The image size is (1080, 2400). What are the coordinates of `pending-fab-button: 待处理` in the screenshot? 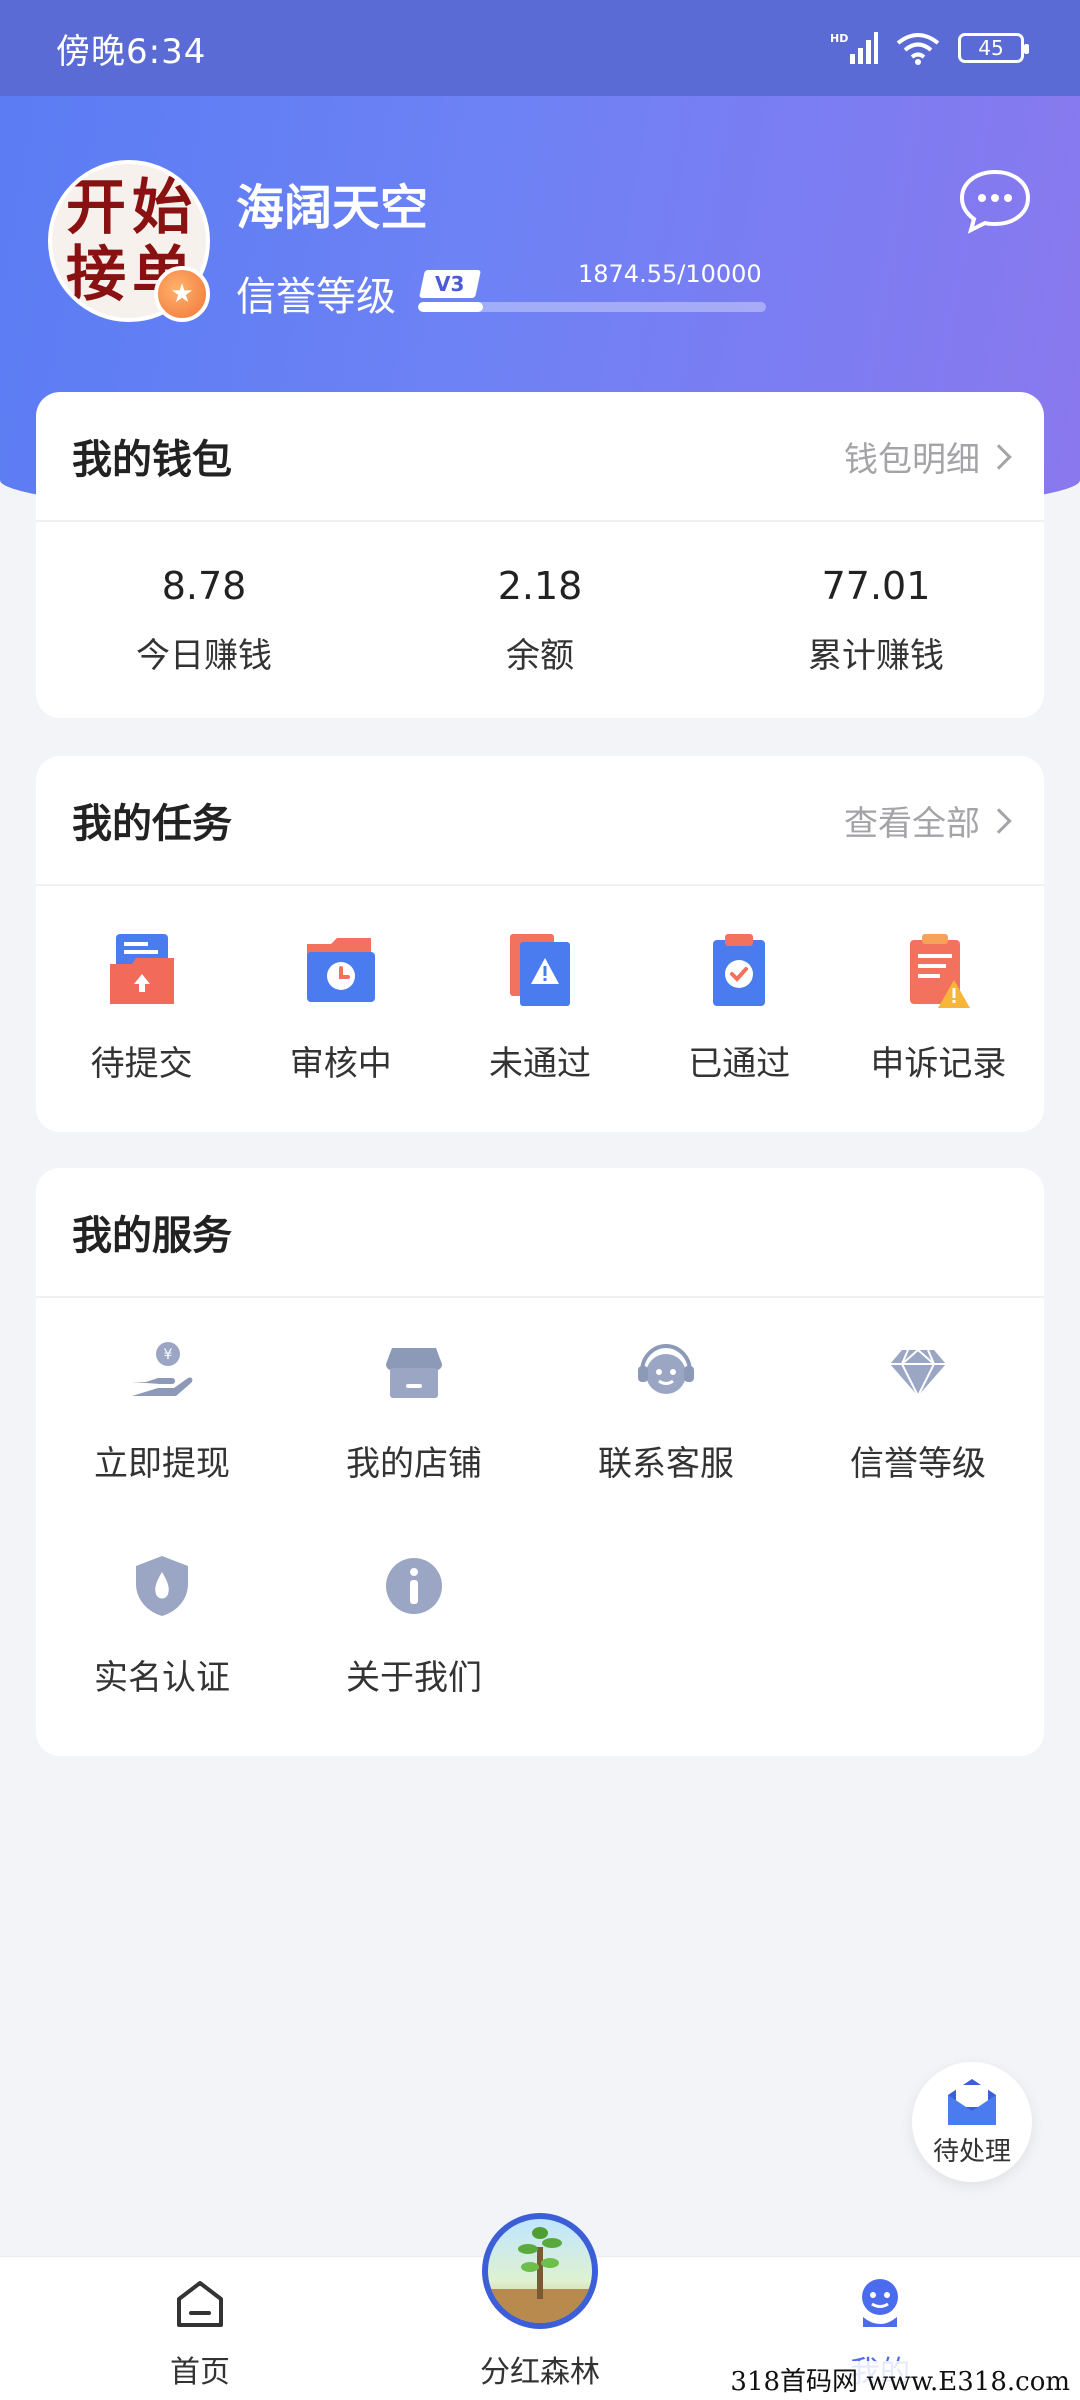 It's located at (972, 2122).